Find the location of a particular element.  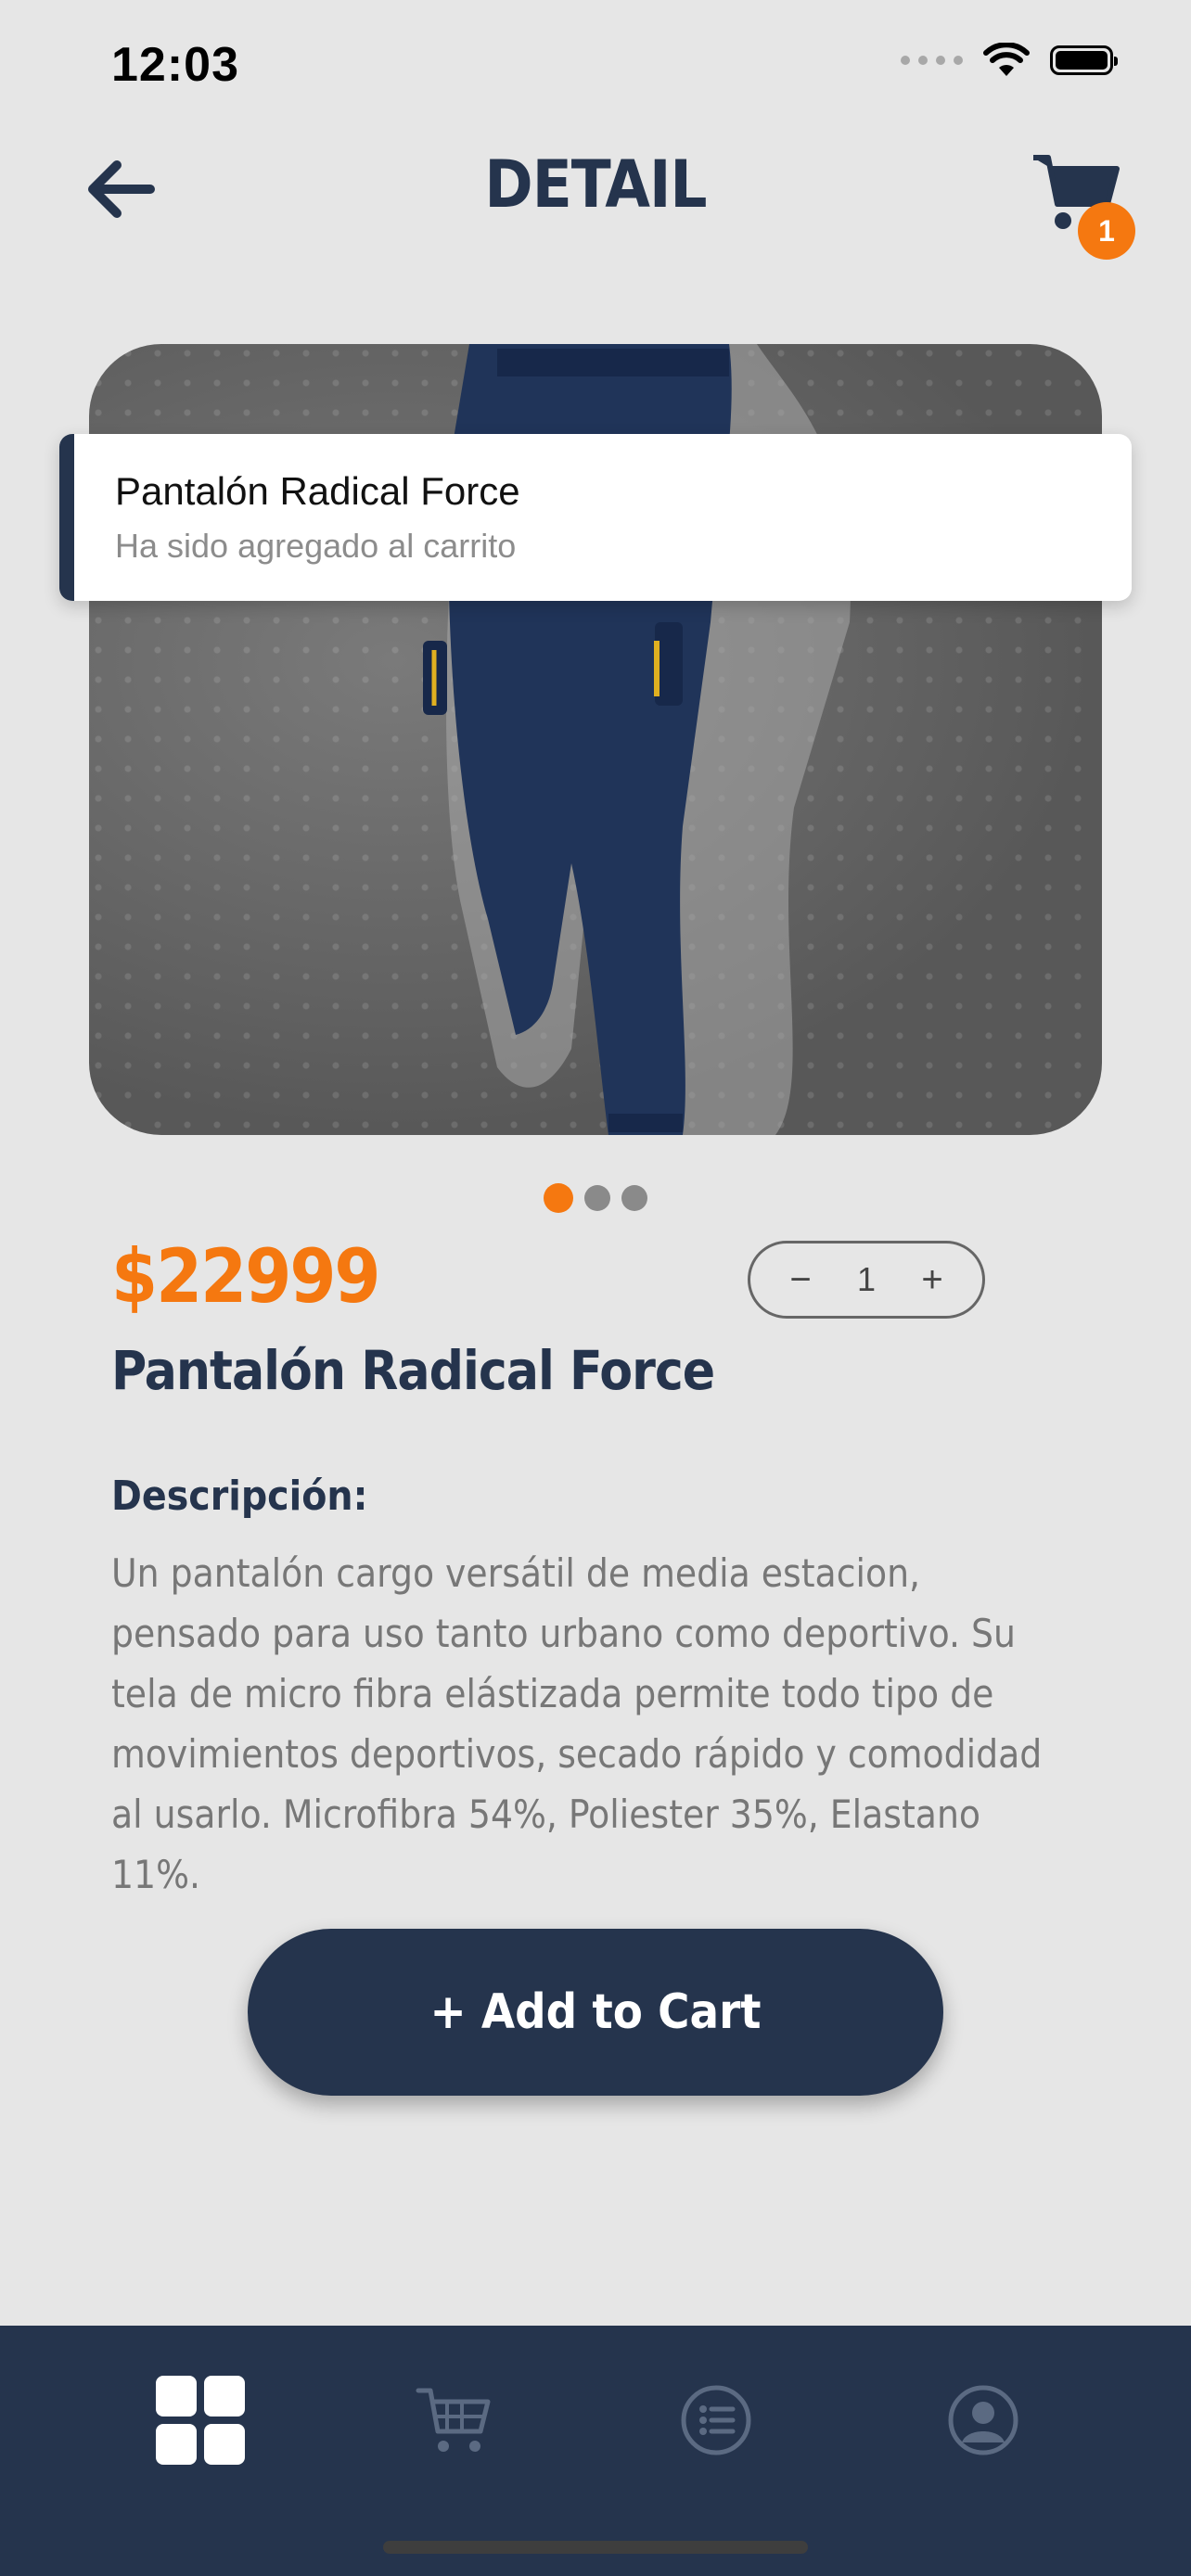

cart-icon is located at coordinates (453, 2420).